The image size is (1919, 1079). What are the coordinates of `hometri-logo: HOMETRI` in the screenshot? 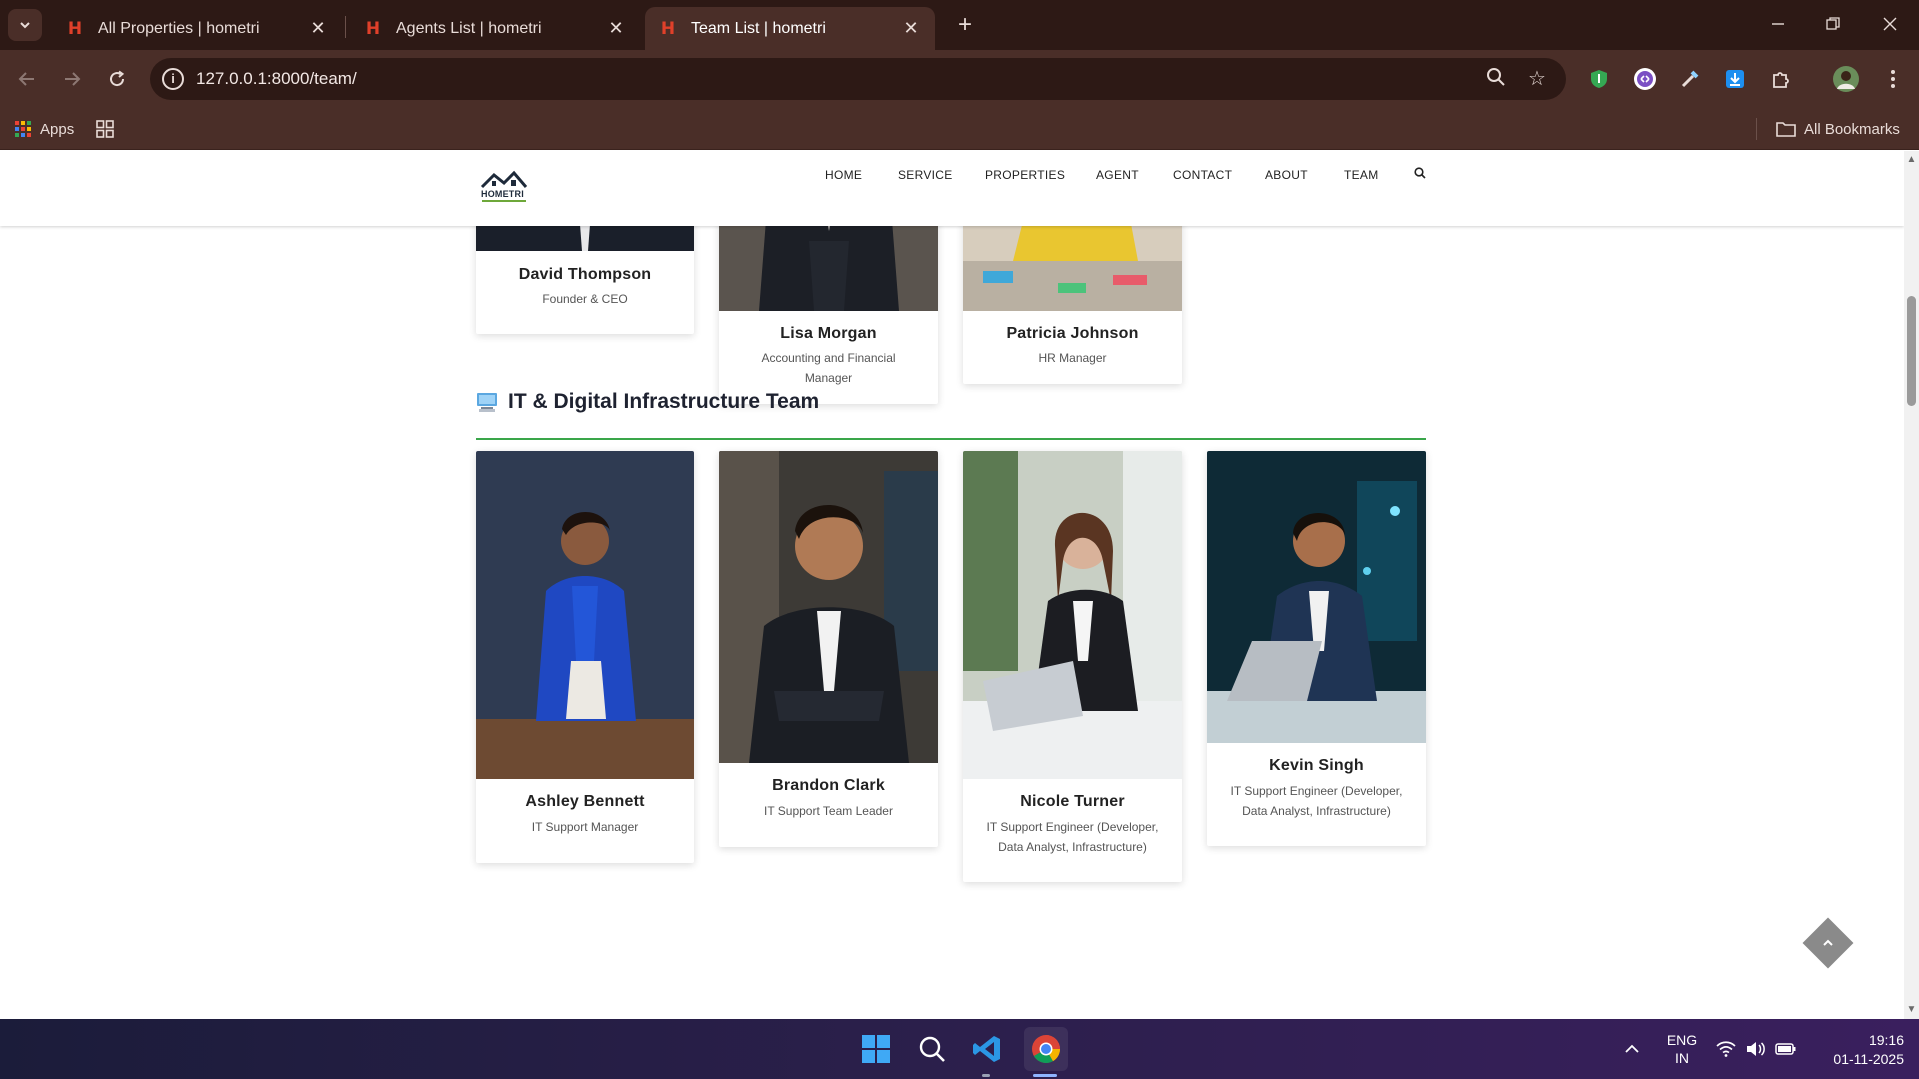 It's located at (505, 189).